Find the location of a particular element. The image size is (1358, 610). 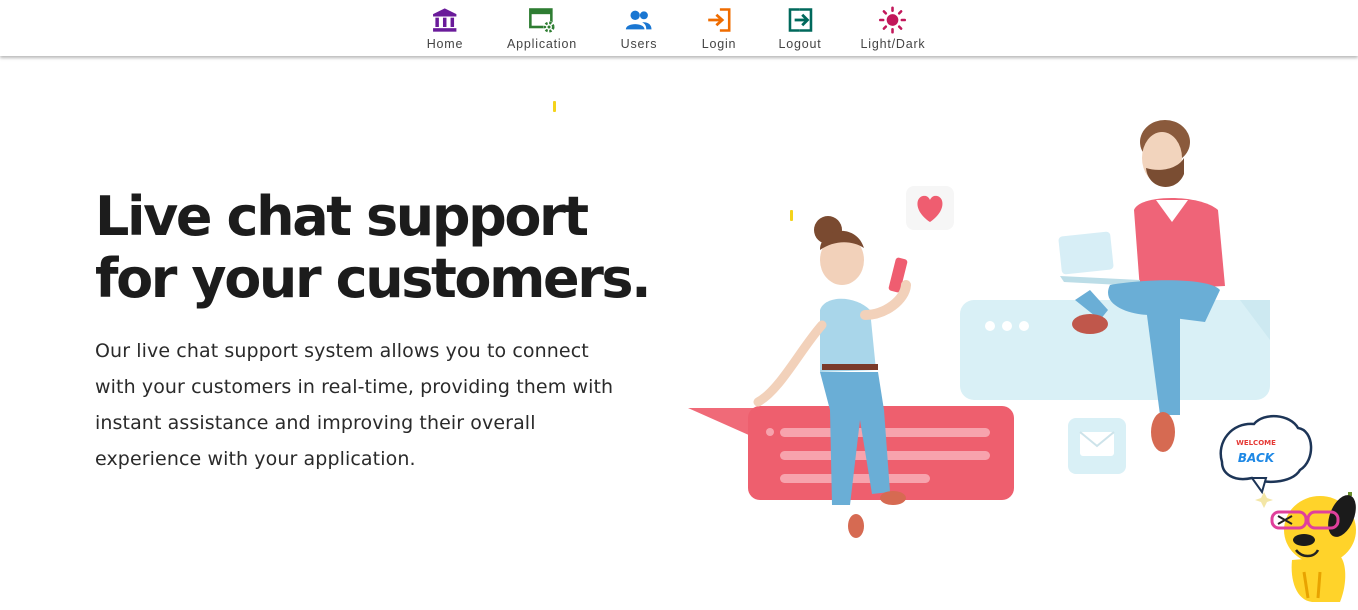

sparkle-icon is located at coordinates (1264, 500).